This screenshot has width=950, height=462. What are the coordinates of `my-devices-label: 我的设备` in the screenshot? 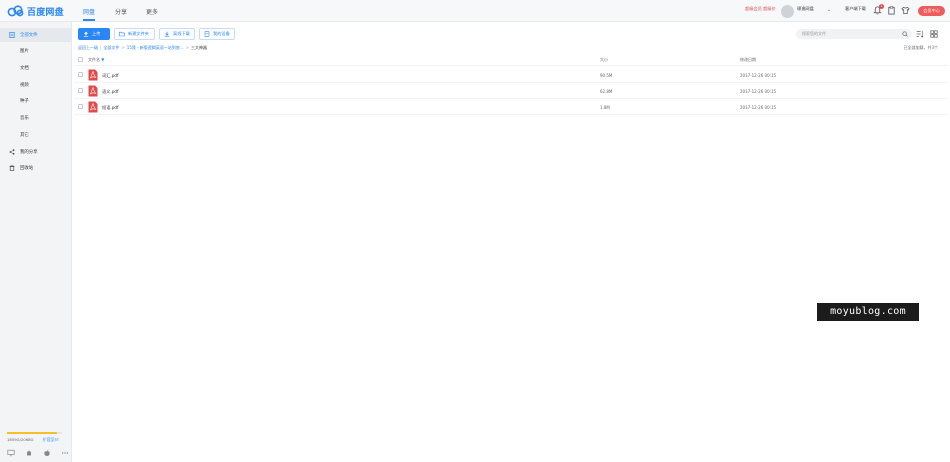 It's located at (221, 33).